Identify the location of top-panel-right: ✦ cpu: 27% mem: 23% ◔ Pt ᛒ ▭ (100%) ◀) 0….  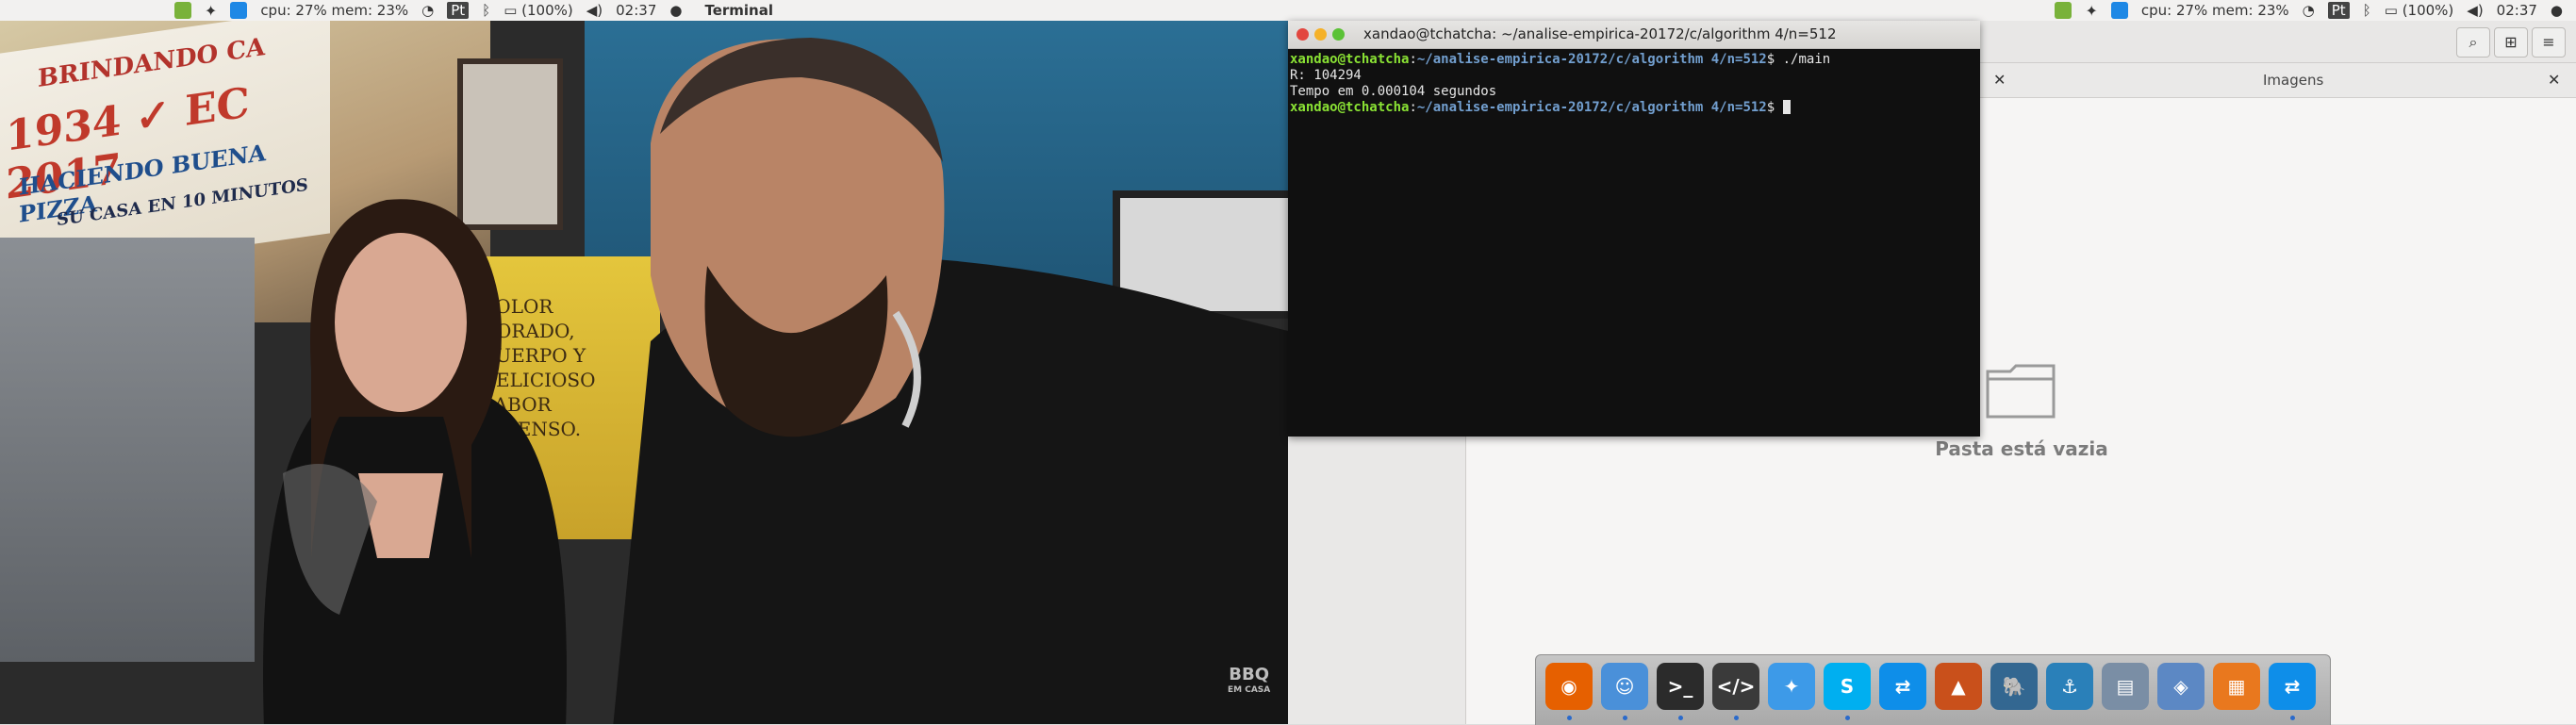
(1932, 11).